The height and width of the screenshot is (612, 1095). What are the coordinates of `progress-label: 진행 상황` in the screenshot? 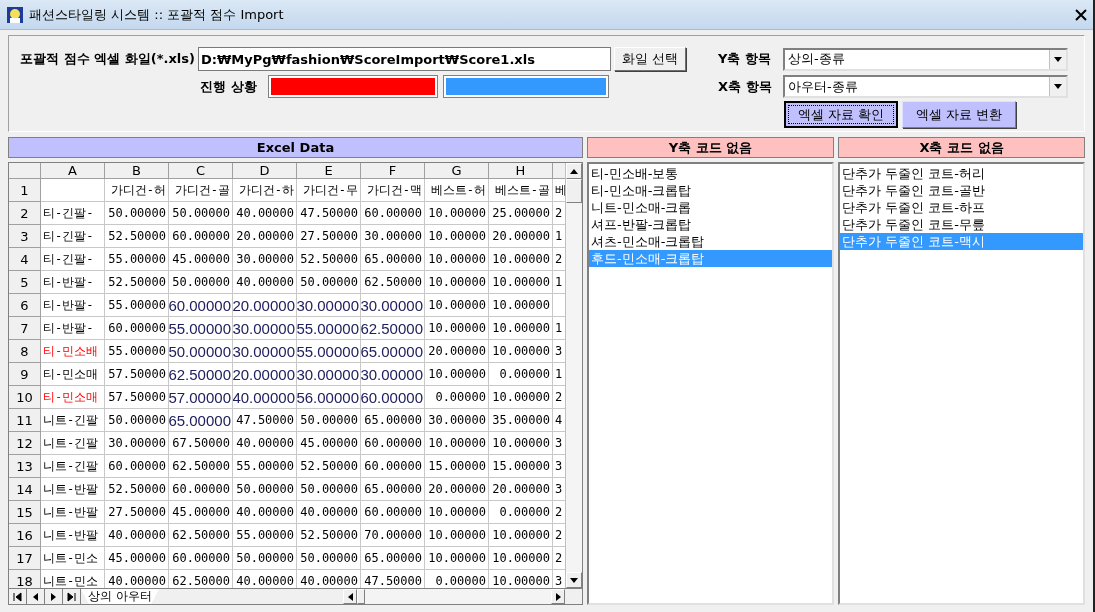 It's located at (228, 86).